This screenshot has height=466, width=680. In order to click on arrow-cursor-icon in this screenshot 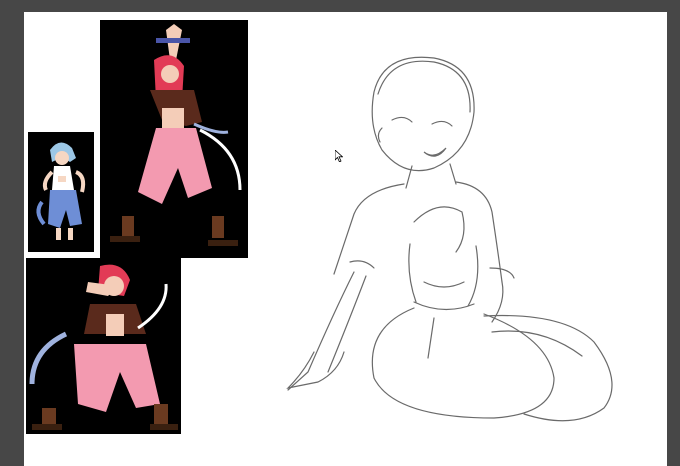, I will do `click(339, 155)`.